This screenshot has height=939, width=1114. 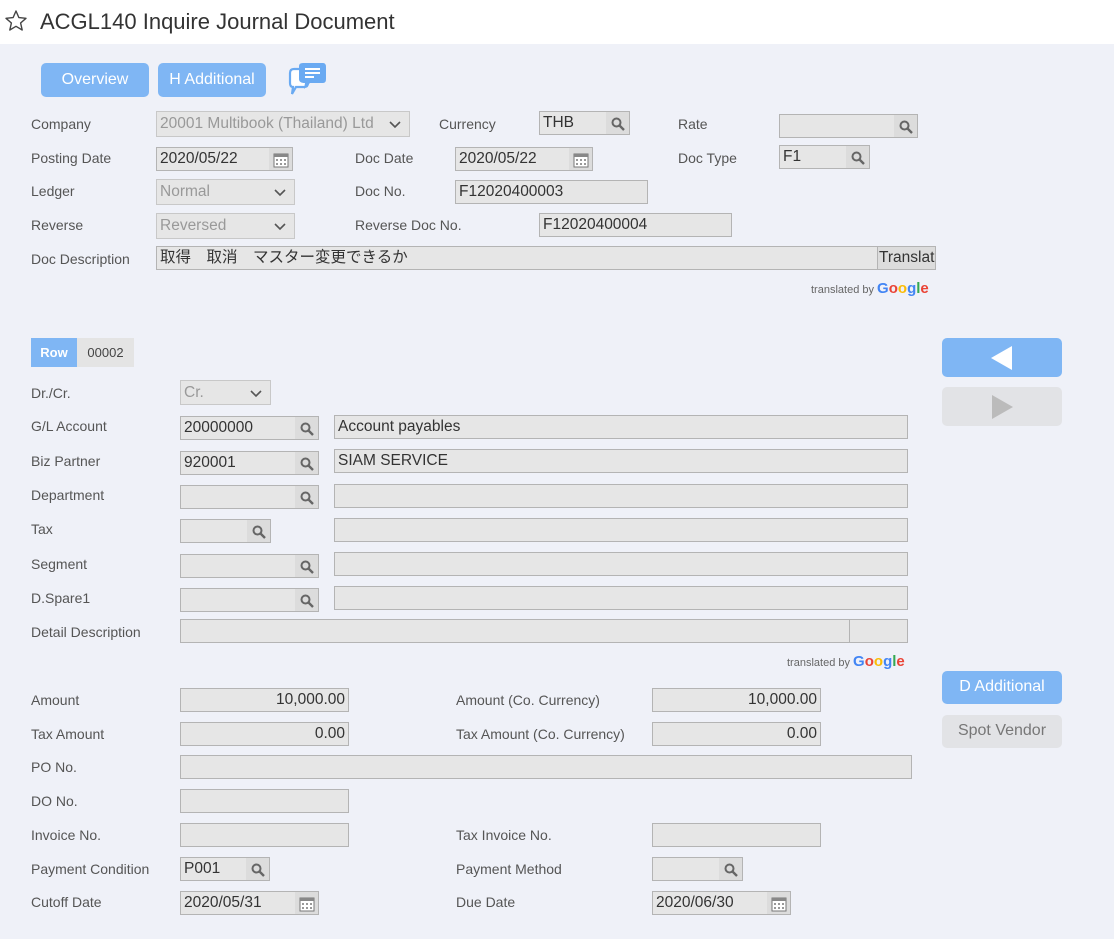 I want to click on segment-label: Segment, so click(x=59, y=564).